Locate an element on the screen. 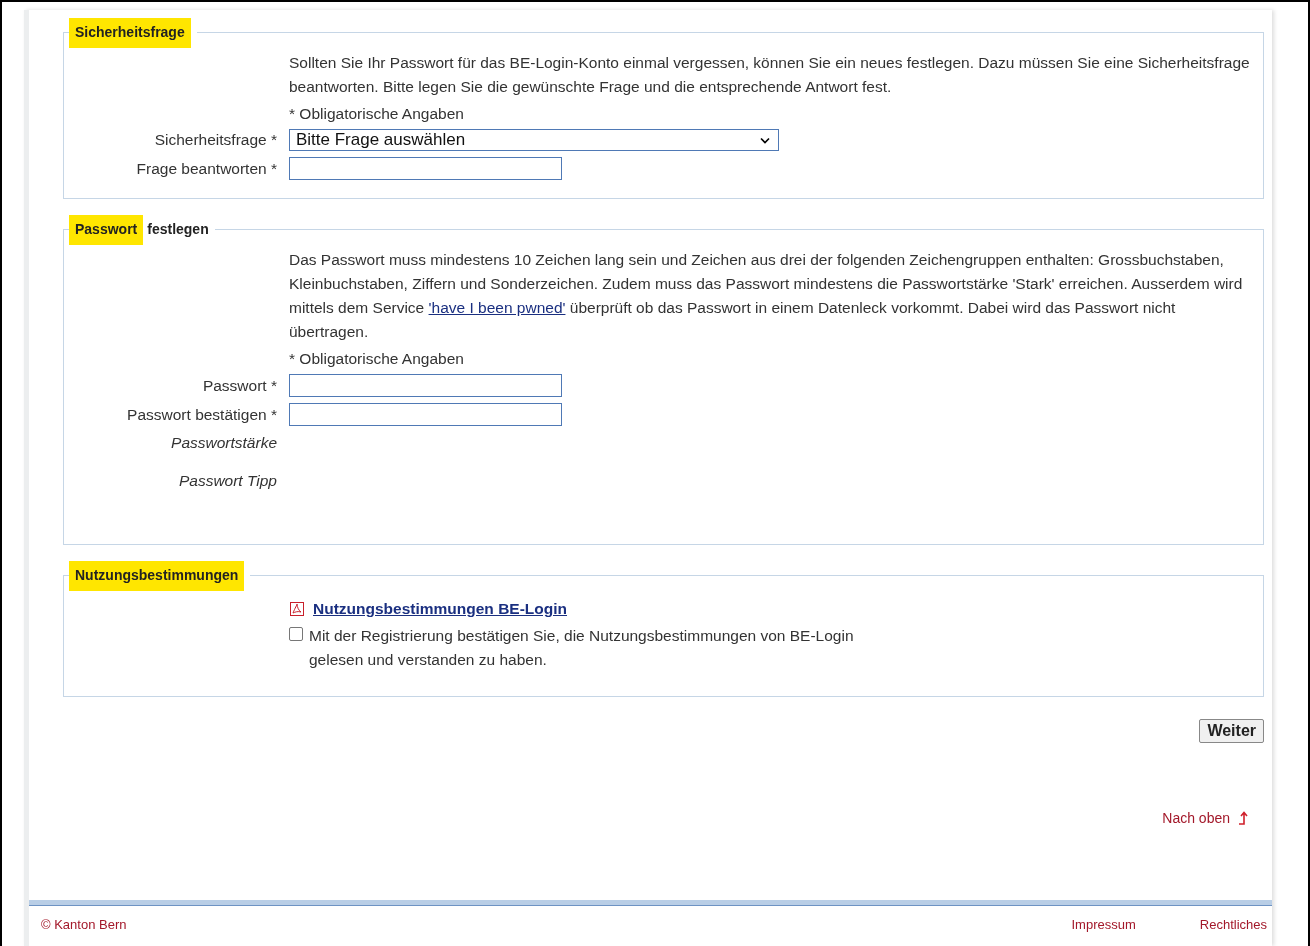 This screenshot has width=1310, height=946. footer-link: Impressum is located at coordinates (1103, 924).